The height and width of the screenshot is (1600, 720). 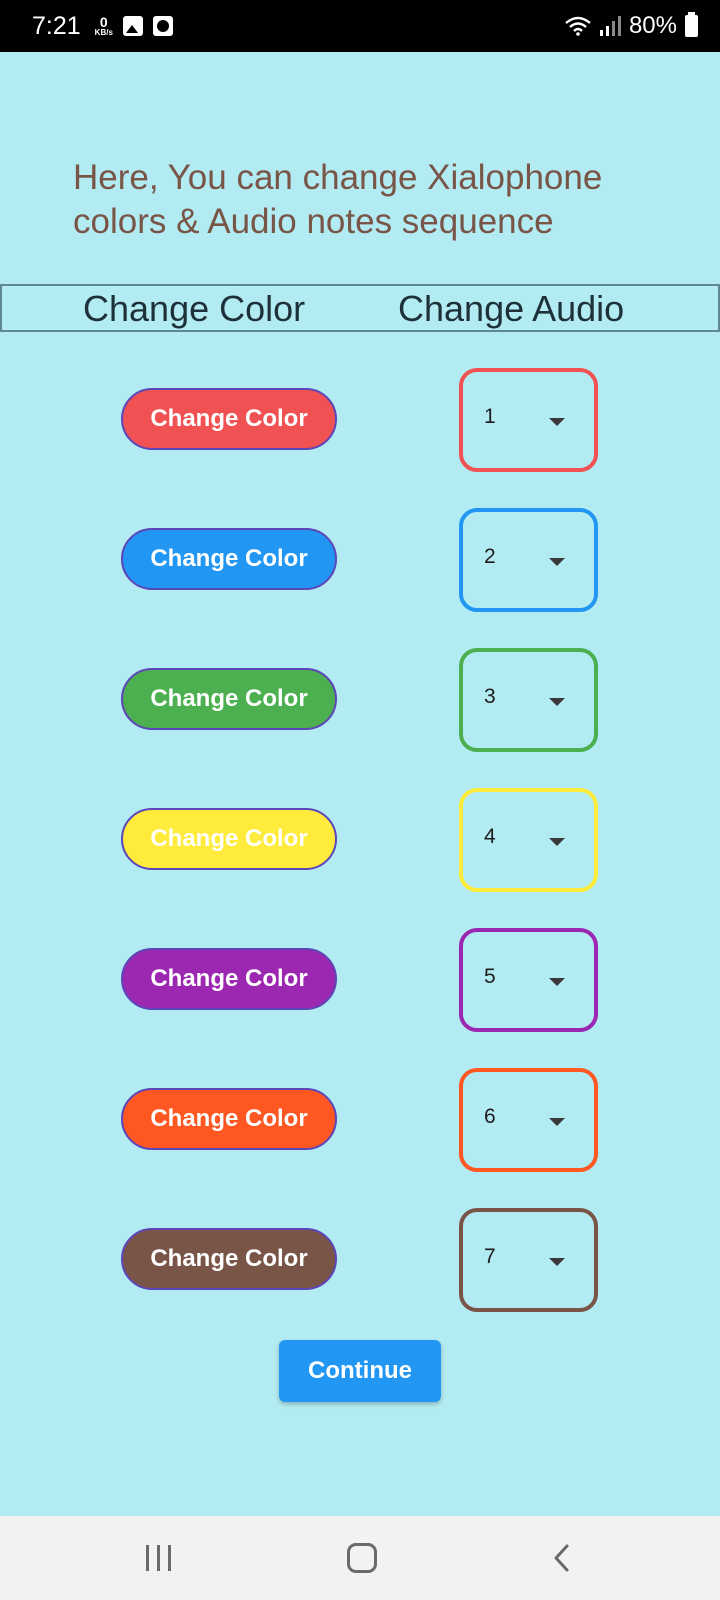 I want to click on status-left: 7:21 0 KB/s, so click(x=102, y=26).